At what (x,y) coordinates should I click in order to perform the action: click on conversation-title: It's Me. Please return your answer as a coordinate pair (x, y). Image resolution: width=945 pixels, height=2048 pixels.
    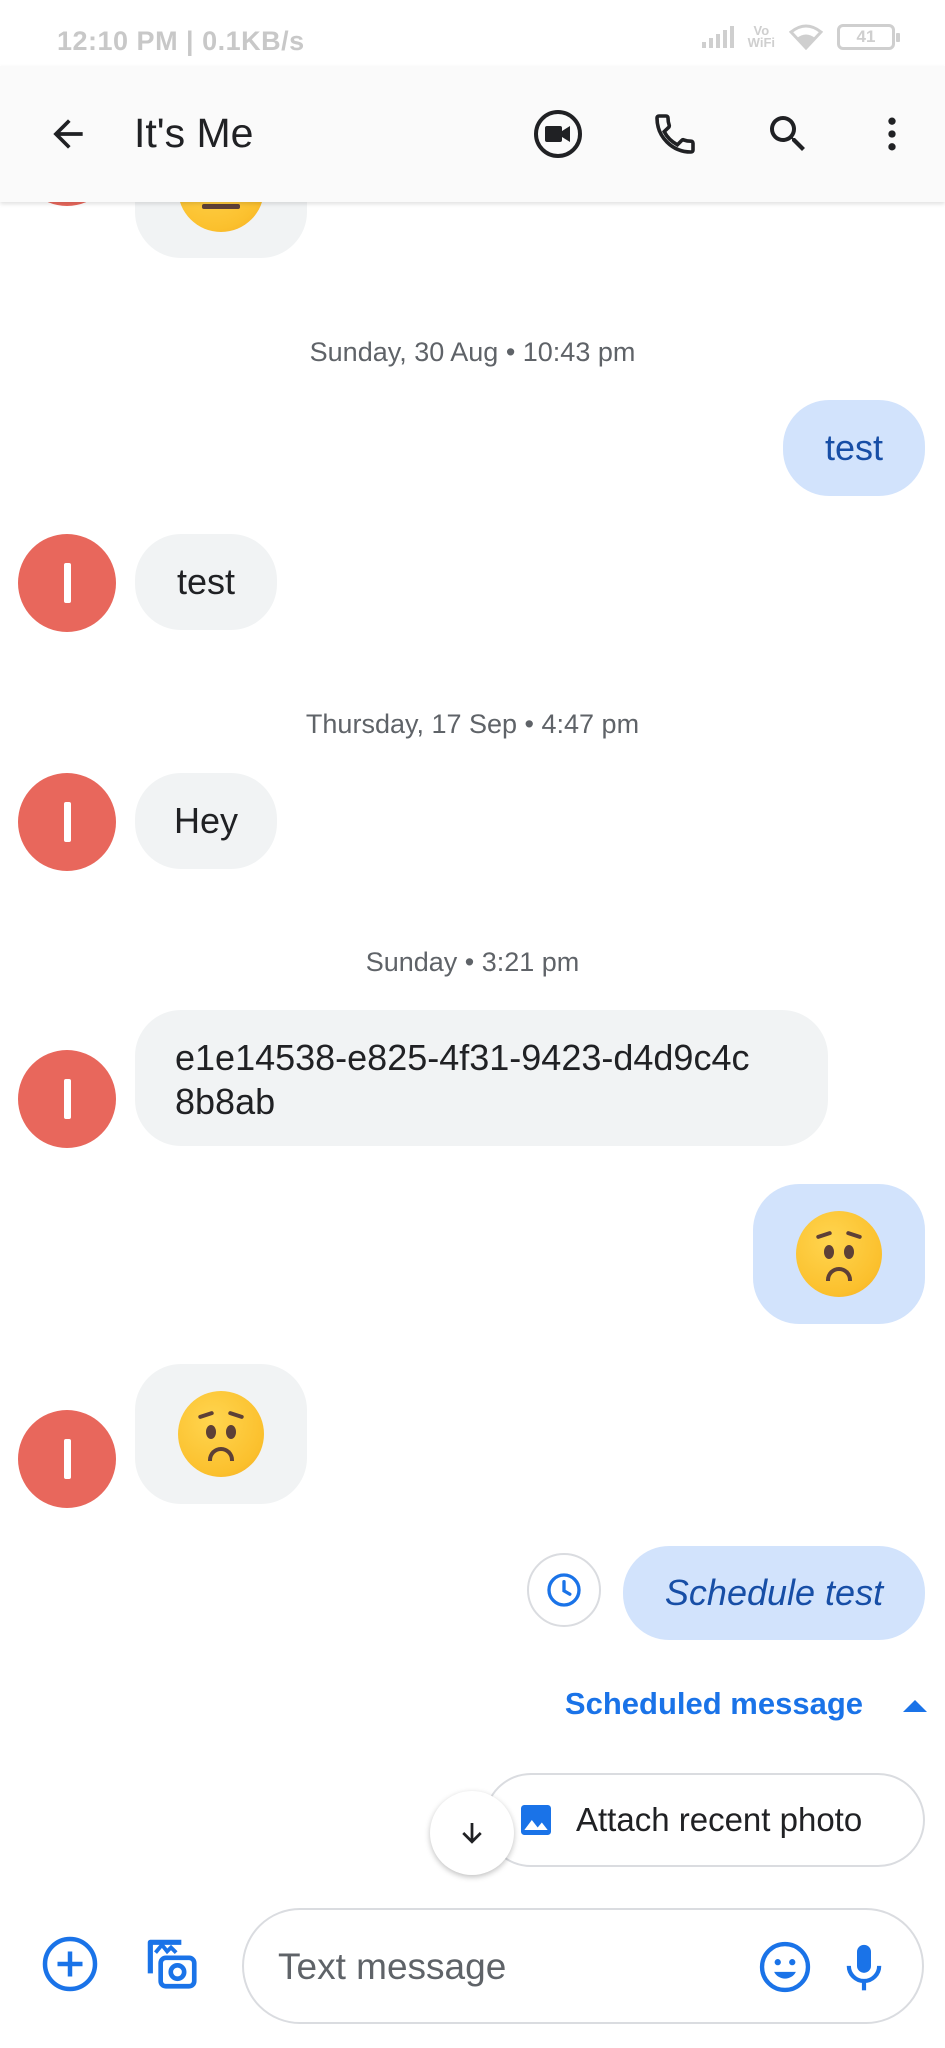
    Looking at the image, I should click on (194, 133).